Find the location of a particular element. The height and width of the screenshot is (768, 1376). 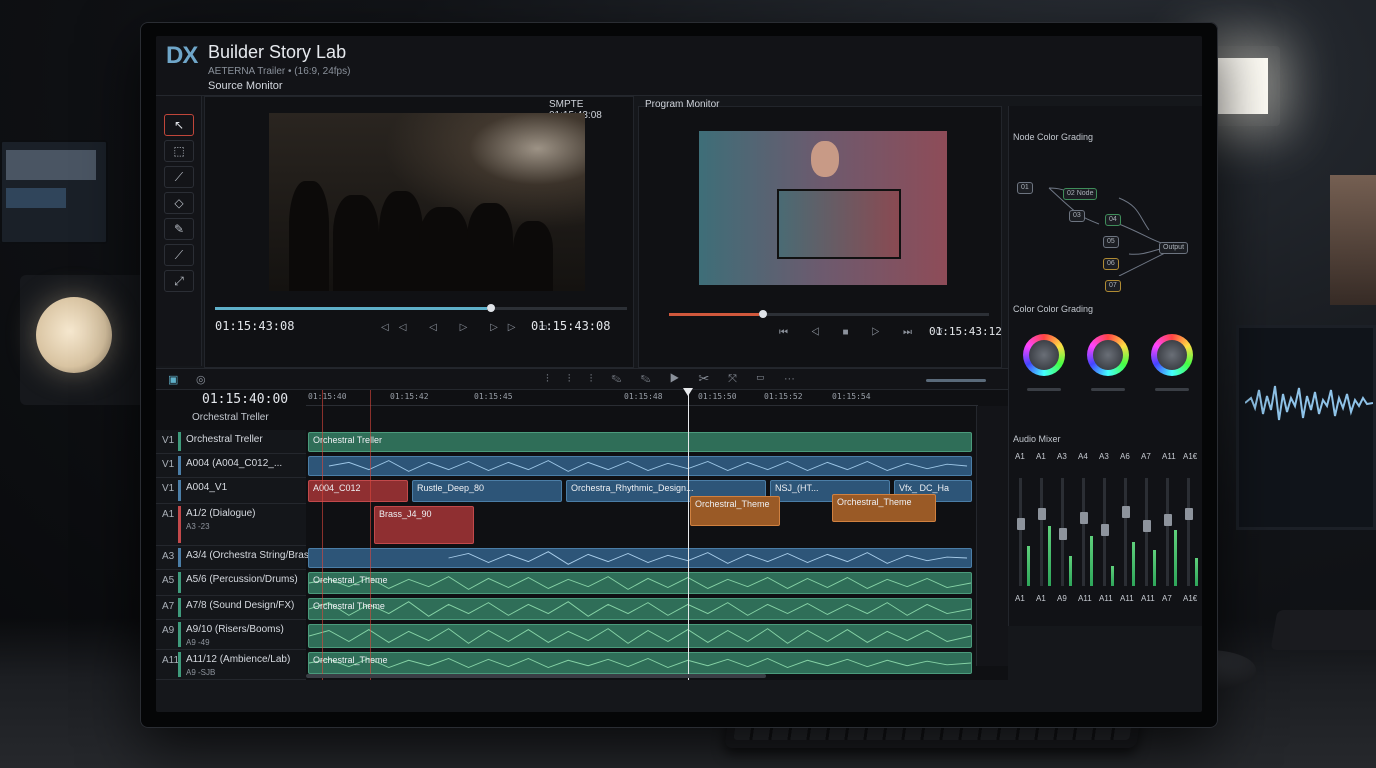

marker-icon: ◎ is located at coordinates (201, 379).